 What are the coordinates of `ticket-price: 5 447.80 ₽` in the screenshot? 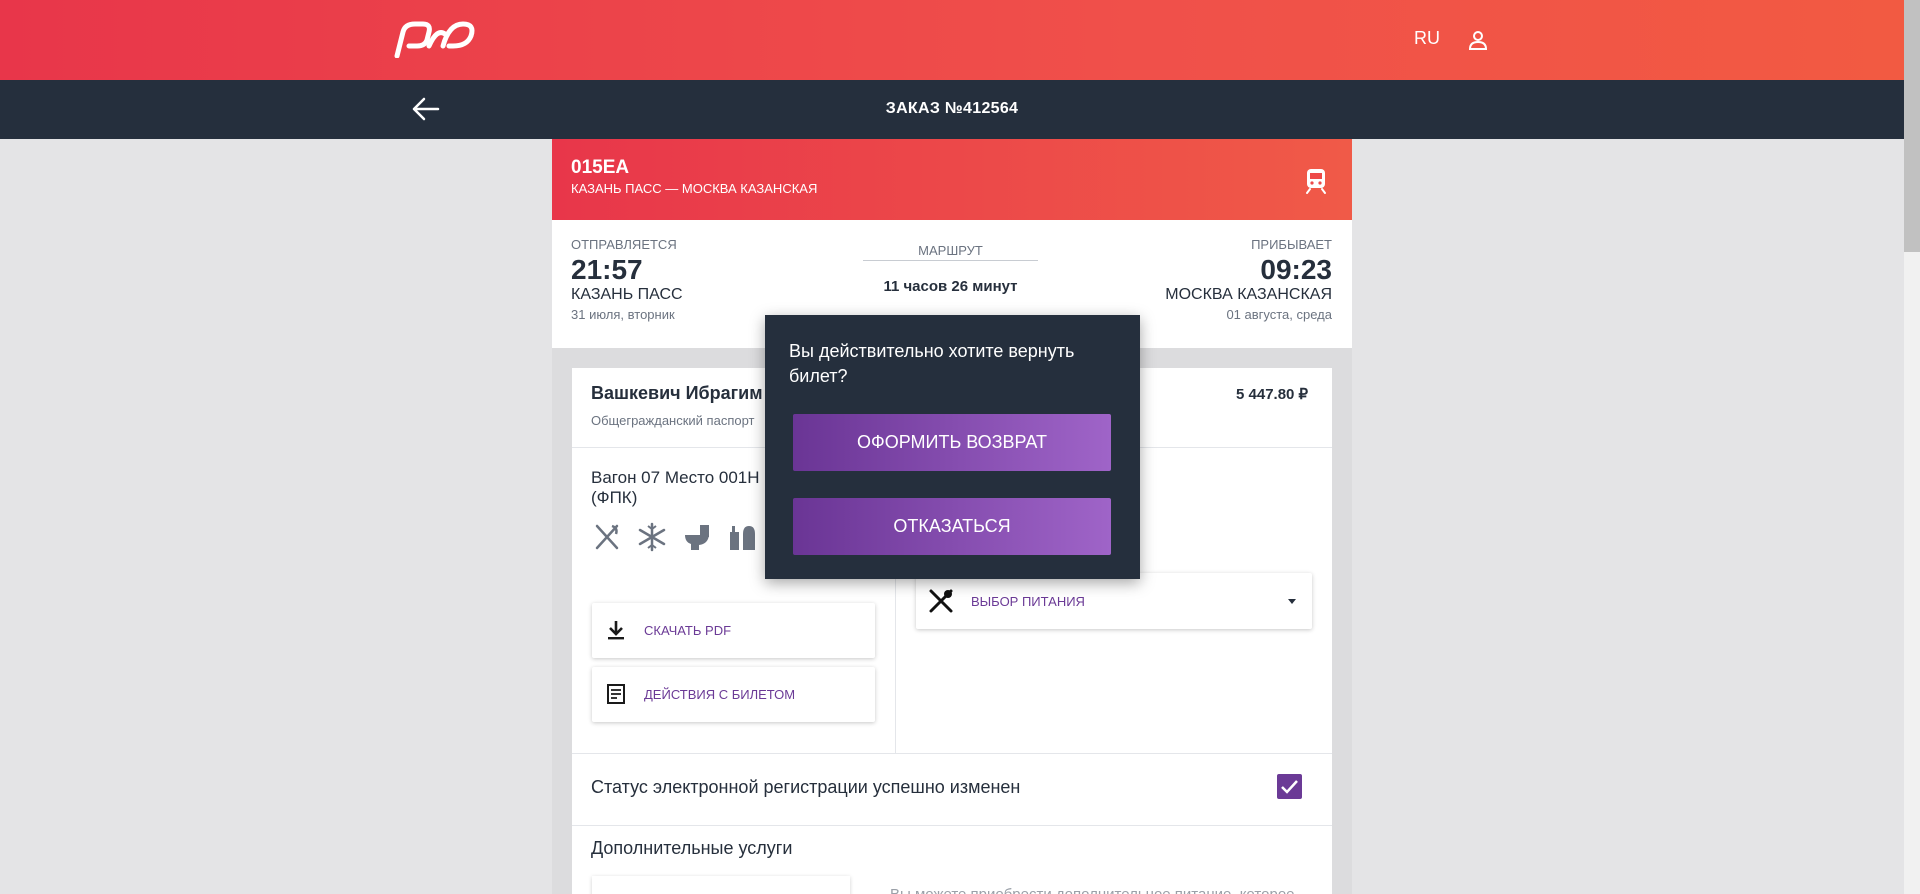 It's located at (1272, 394).